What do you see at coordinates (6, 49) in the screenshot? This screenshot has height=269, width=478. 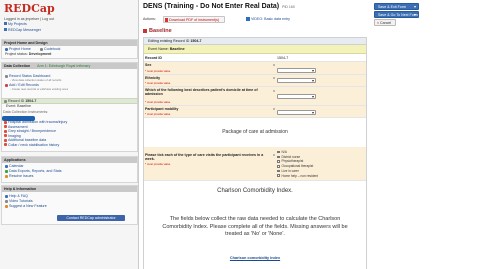 I see `house-icon` at bounding box center [6, 49].